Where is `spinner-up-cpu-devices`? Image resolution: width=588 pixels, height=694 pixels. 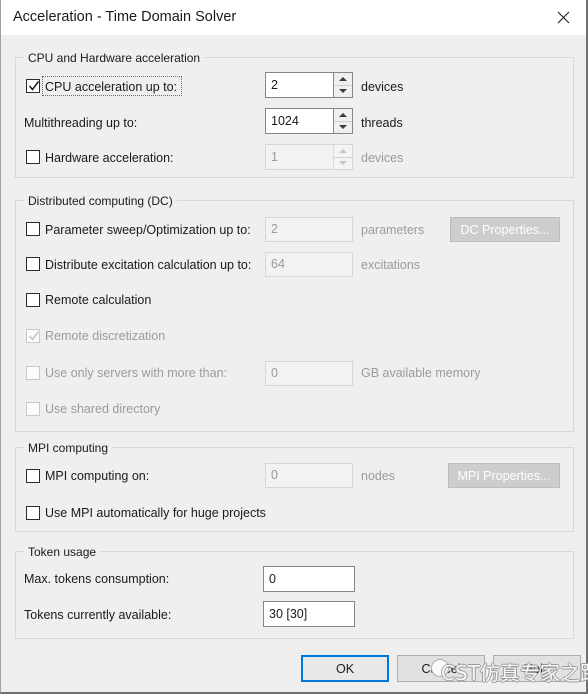
spinner-up-cpu-devices is located at coordinates (343, 79).